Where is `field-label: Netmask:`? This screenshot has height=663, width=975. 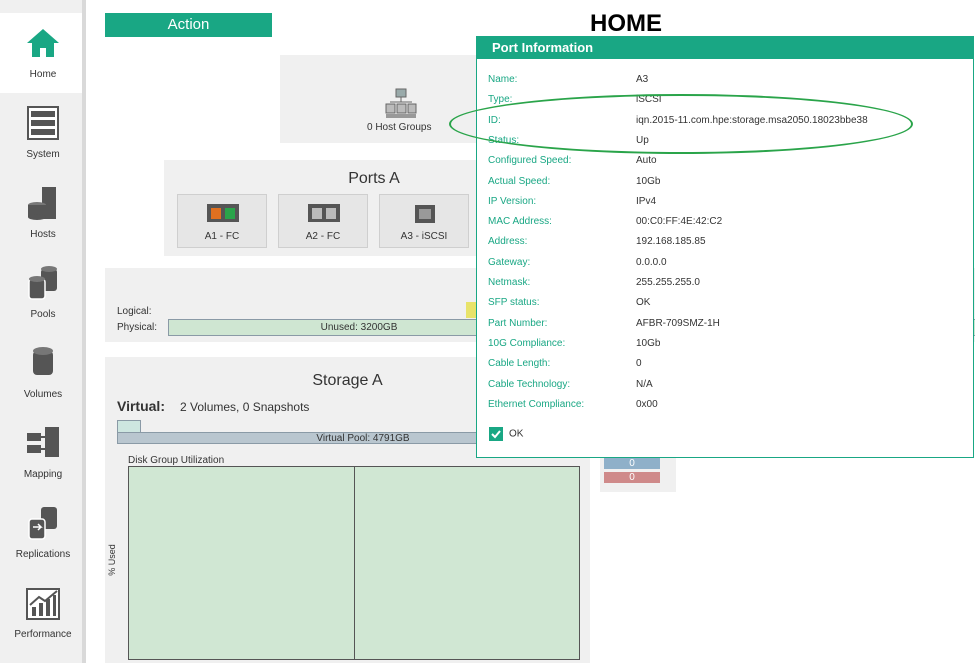
field-label: Netmask: is located at coordinates (509, 282).